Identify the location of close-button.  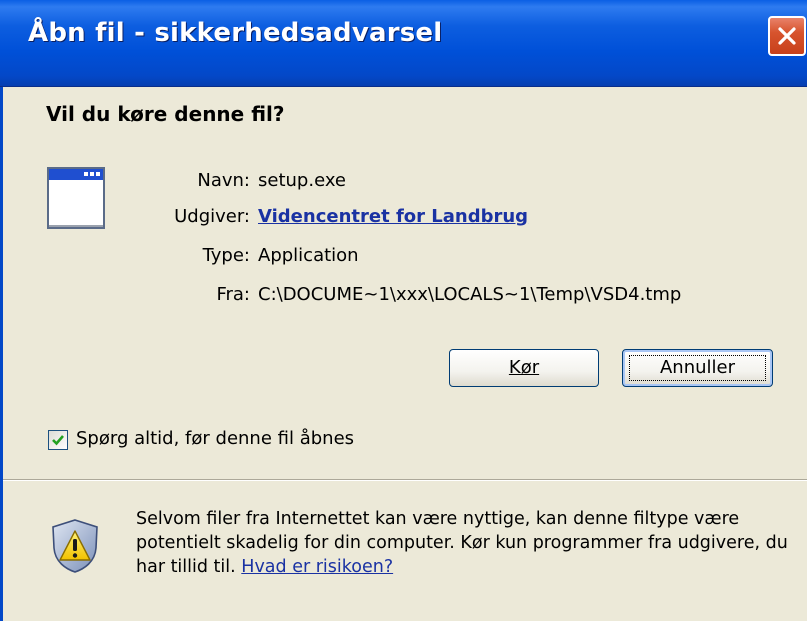
(787, 36).